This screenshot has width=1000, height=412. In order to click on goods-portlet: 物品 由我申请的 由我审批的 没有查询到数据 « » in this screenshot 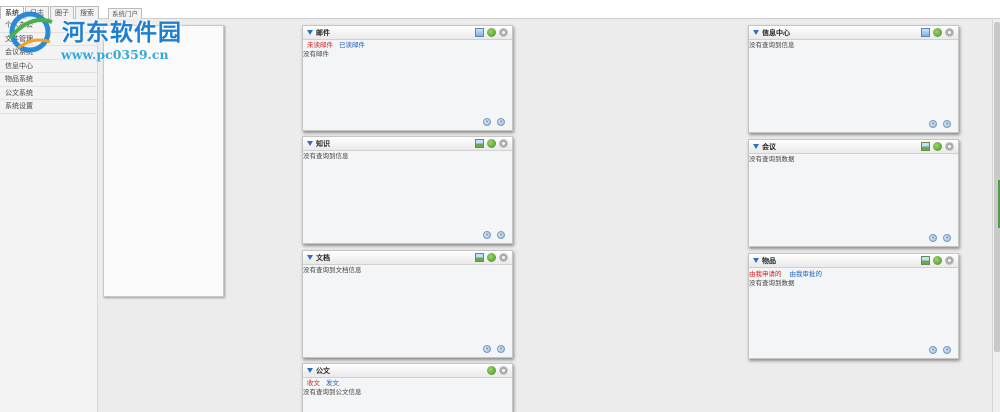, I will do `click(853, 306)`.